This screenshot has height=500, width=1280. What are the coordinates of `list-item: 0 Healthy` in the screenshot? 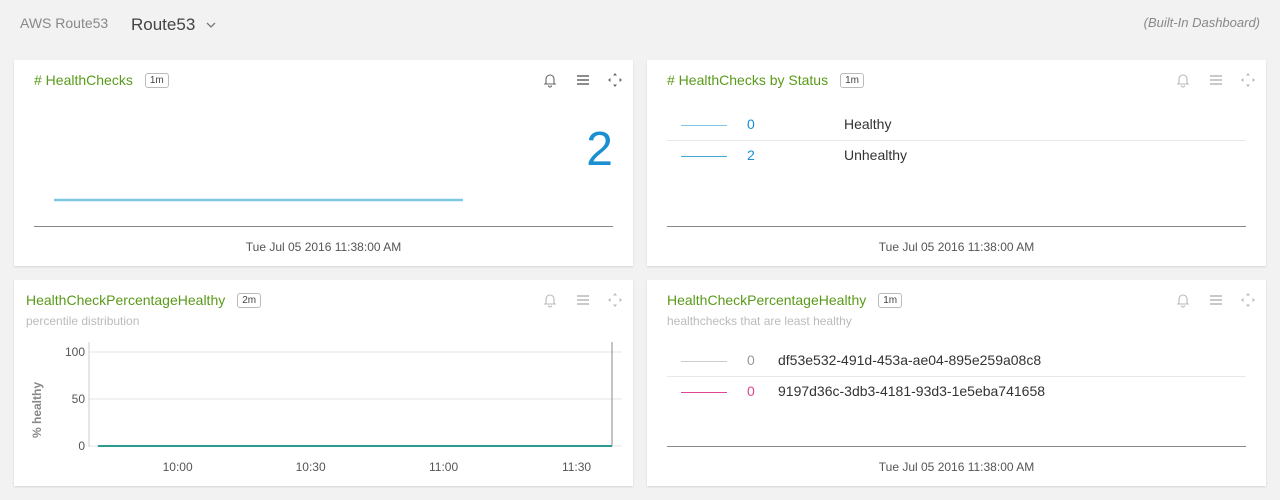 It's located at (956, 125).